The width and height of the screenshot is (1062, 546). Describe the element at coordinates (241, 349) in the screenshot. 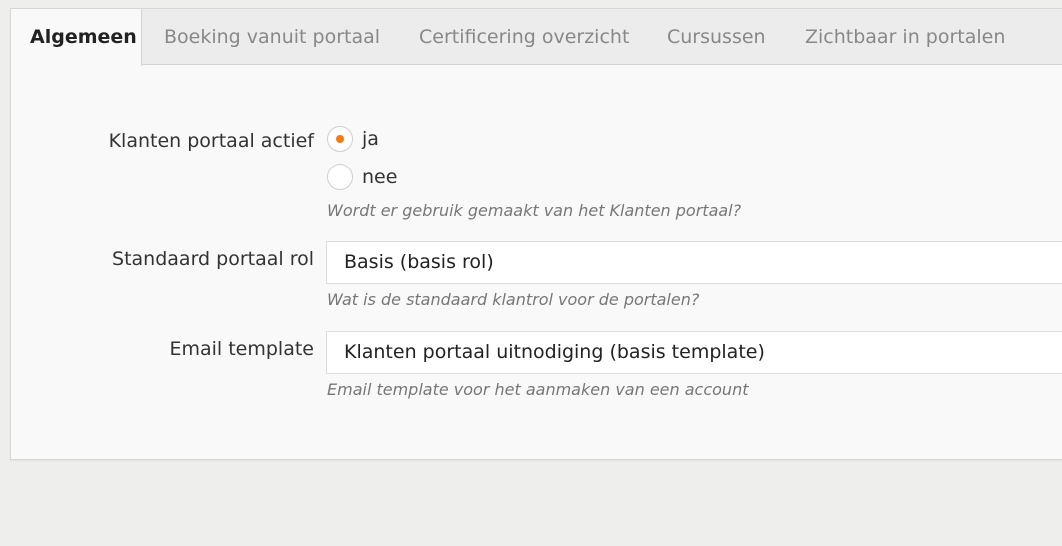

I see `email-template-label: Email template` at that location.